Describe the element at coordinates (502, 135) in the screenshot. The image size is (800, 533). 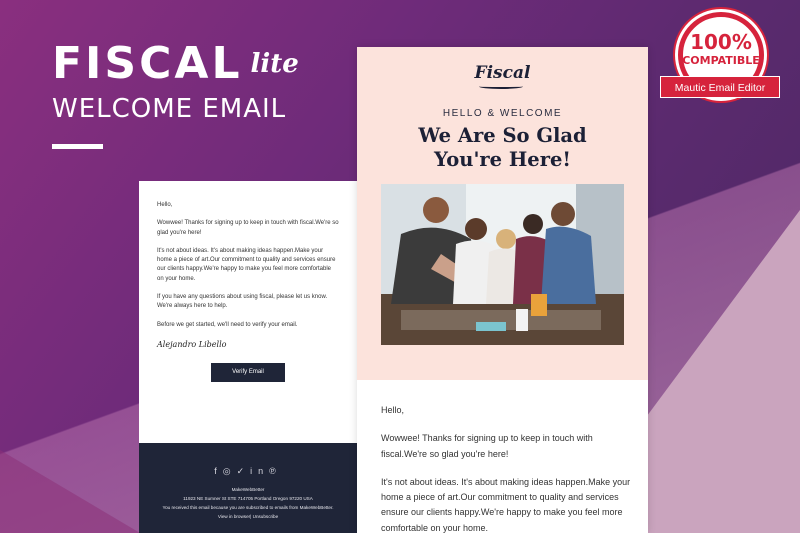
I see `hero-title-line: We Are So Glad` at that location.